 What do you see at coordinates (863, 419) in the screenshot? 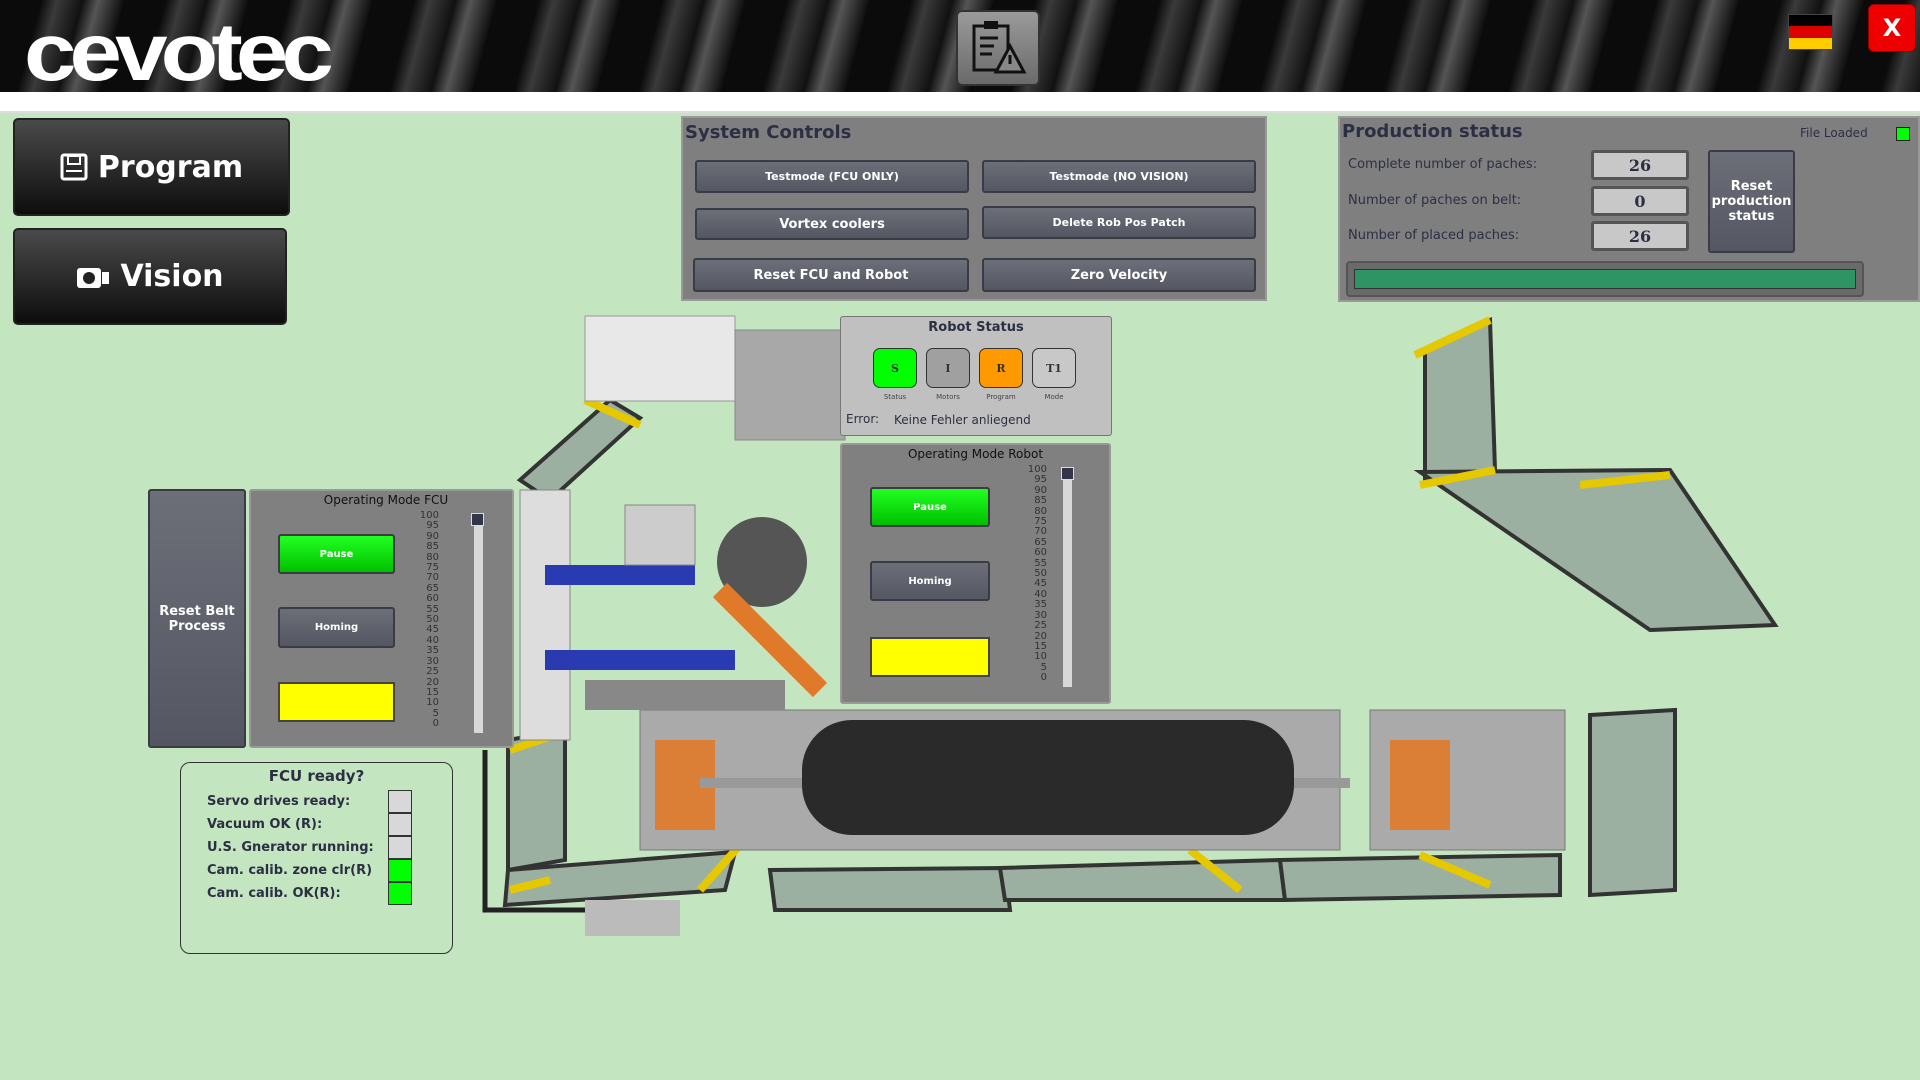
I see `error-label: Error:` at bounding box center [863, 419].